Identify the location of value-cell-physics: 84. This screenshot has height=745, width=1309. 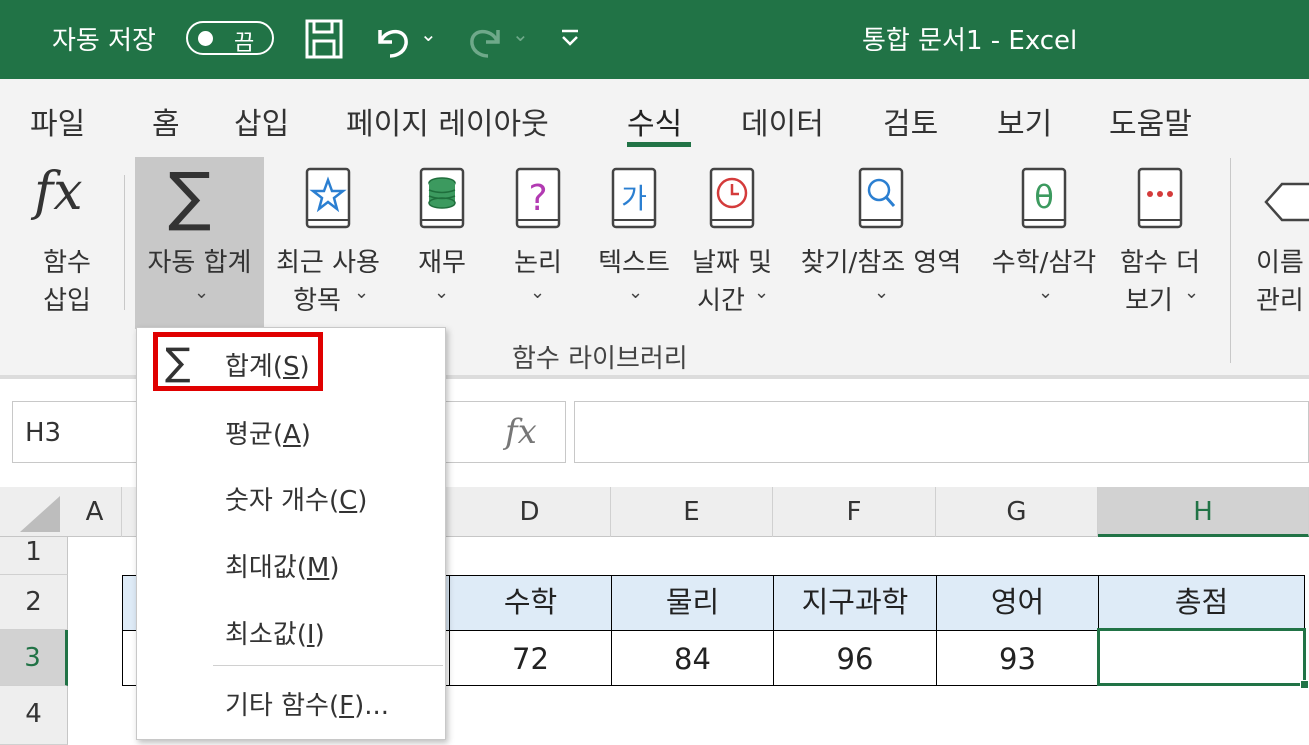
(692, 658).